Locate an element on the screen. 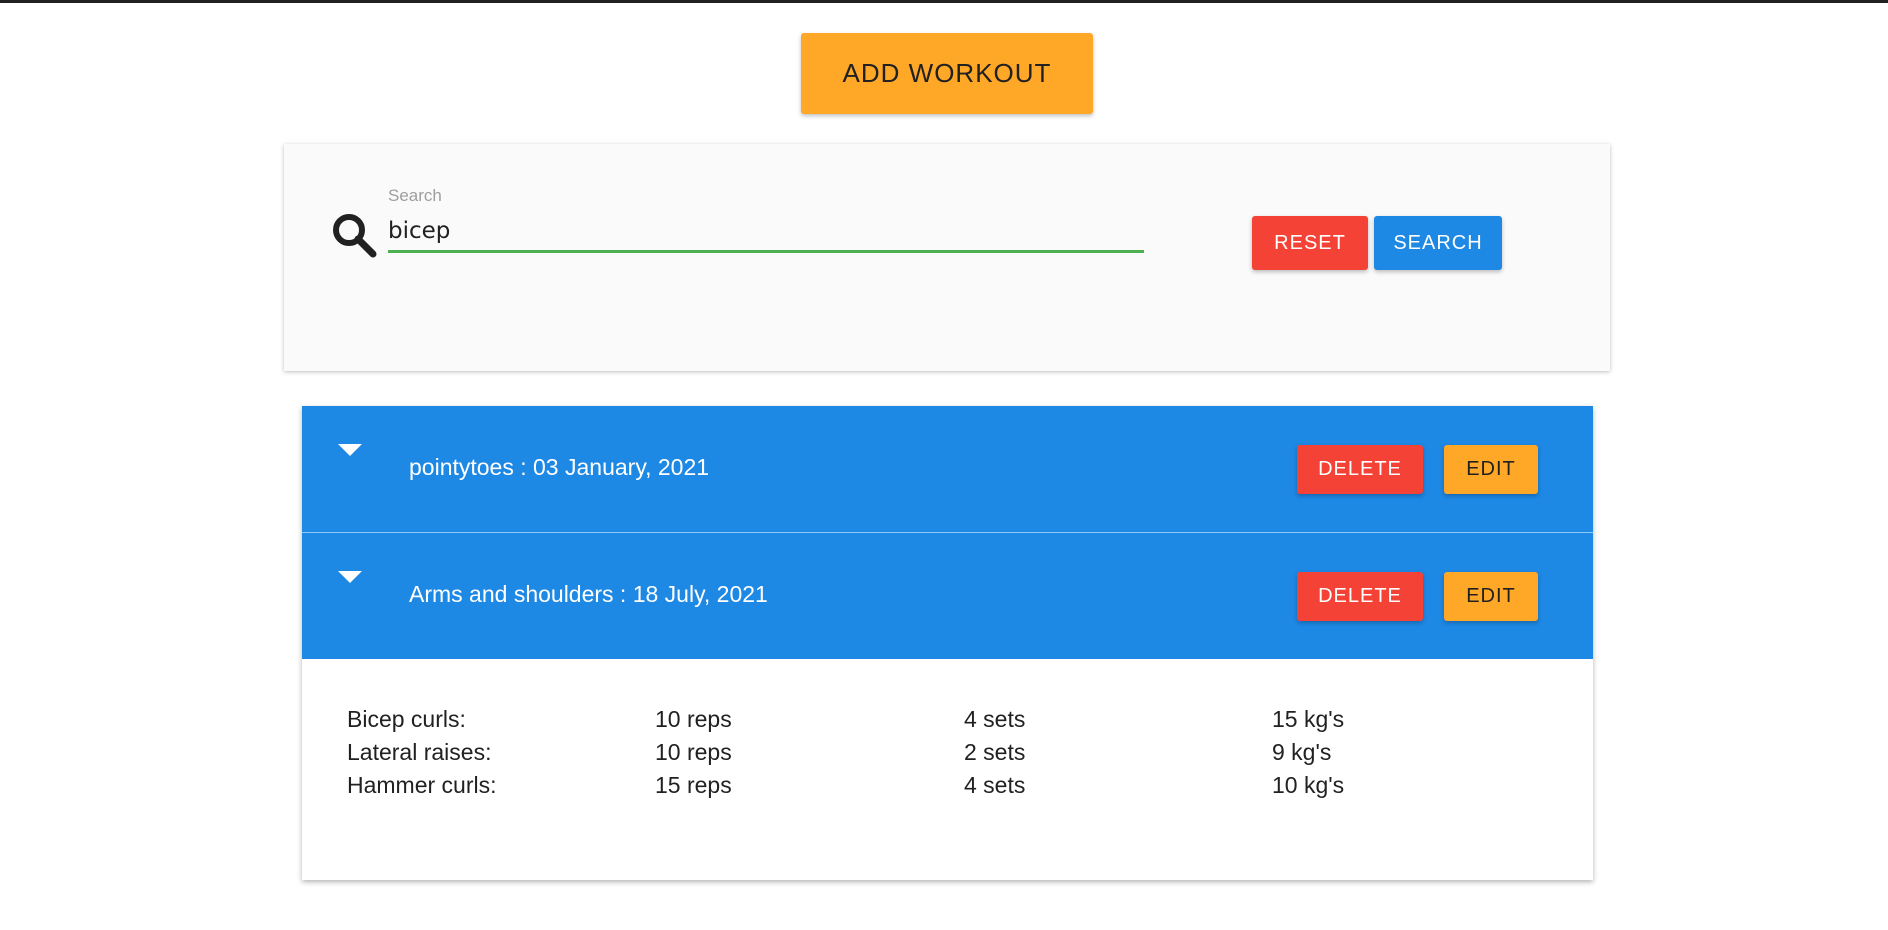  exercise-sets: 2 sets is located at coordinates (995, 752).